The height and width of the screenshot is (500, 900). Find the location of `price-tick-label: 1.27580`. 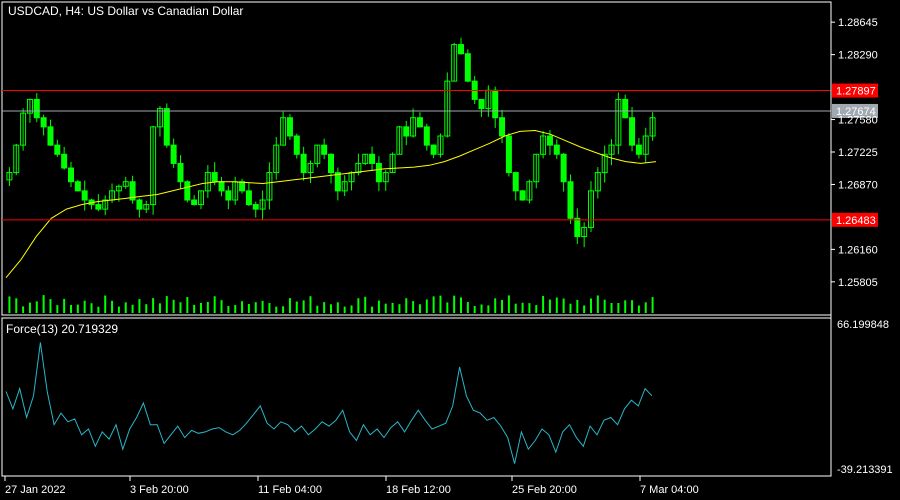

price-tick-label: 1.27580 is located at coordinates (858, 121).